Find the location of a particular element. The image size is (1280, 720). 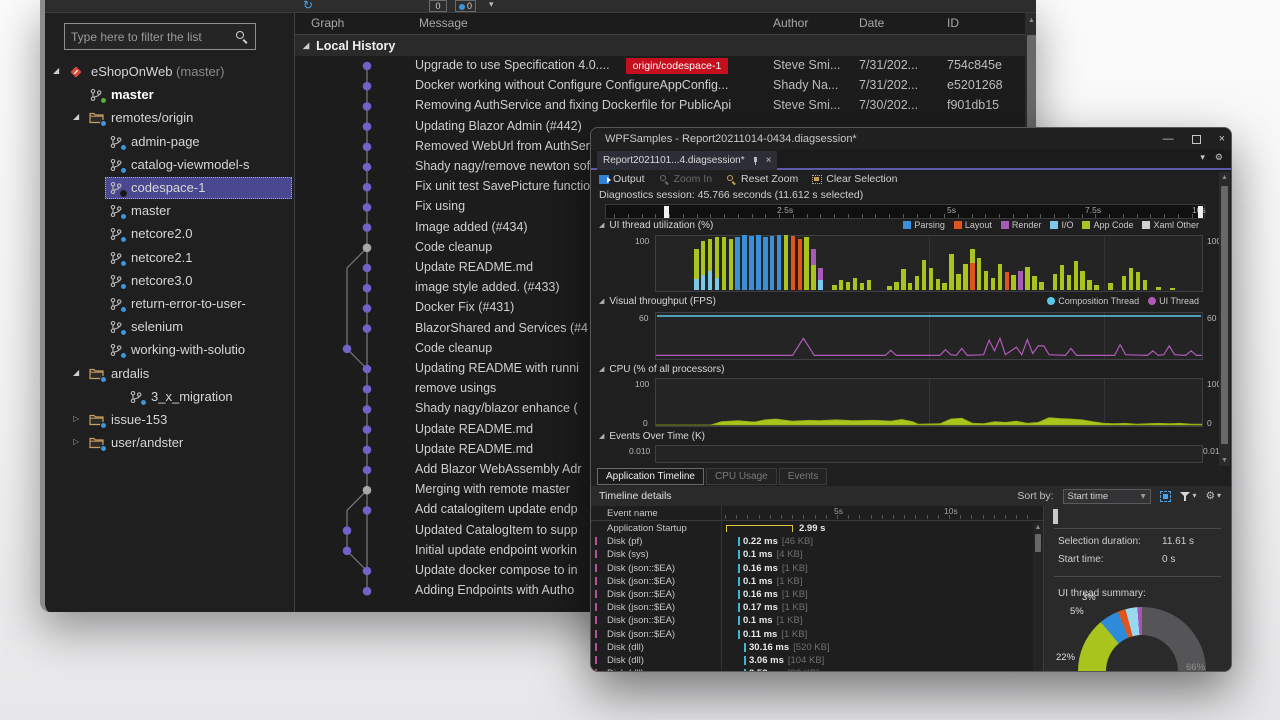

tree-item-issue-153: ▷ issue-153 is located at coordinates (169, 420).